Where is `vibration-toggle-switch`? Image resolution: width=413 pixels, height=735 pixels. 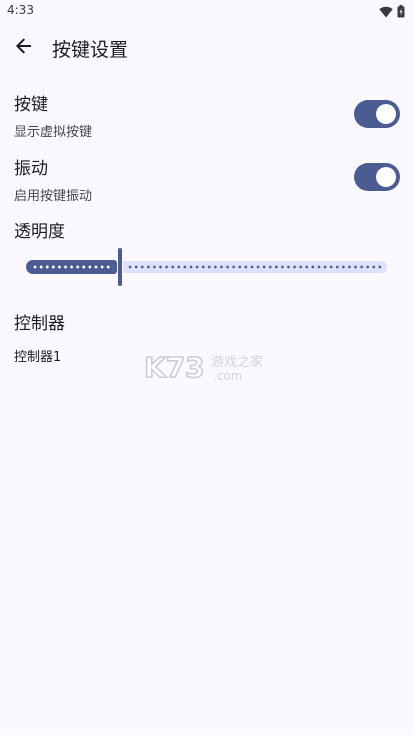
vibration-toggle-switch is located at coordinates (377, 177).